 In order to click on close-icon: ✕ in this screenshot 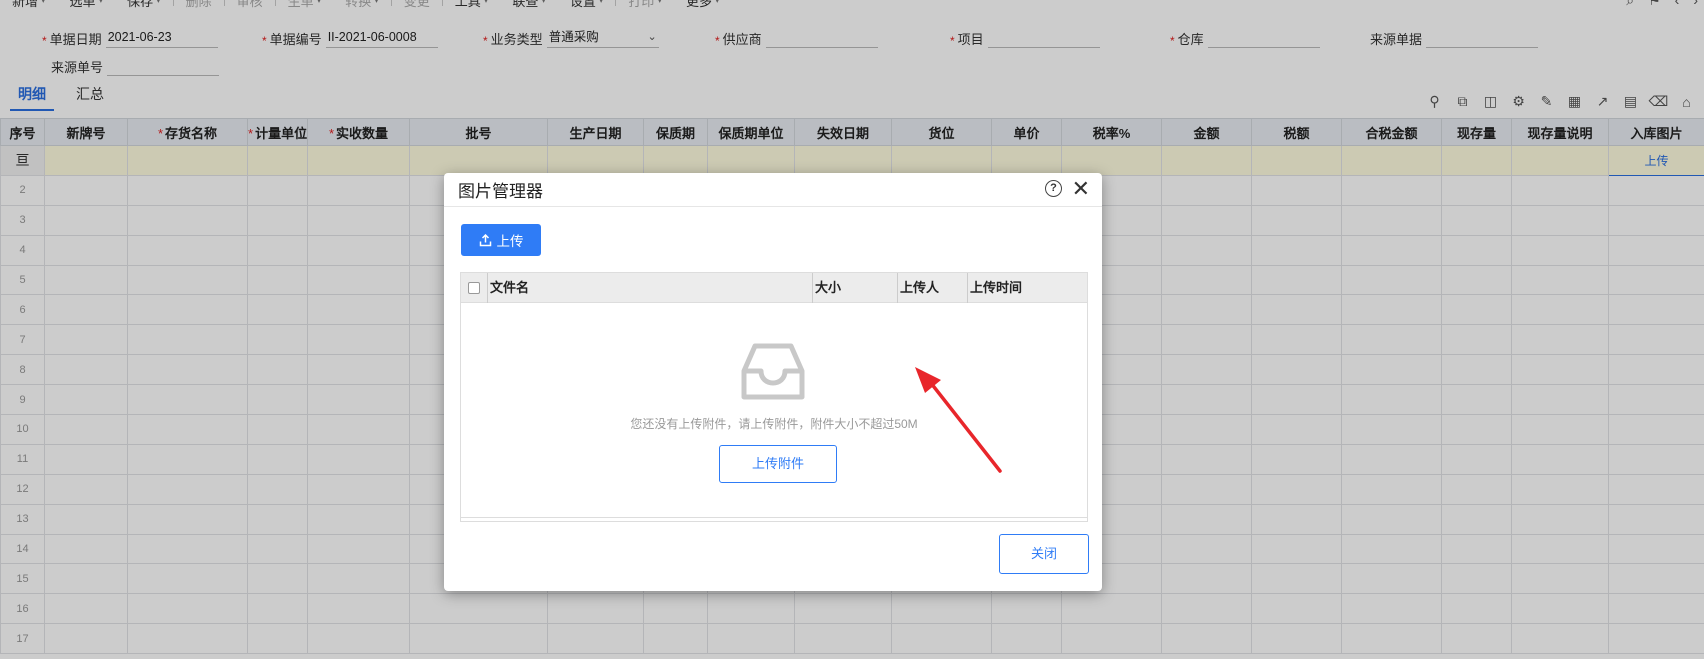, I will do `click(1081, 189)`.